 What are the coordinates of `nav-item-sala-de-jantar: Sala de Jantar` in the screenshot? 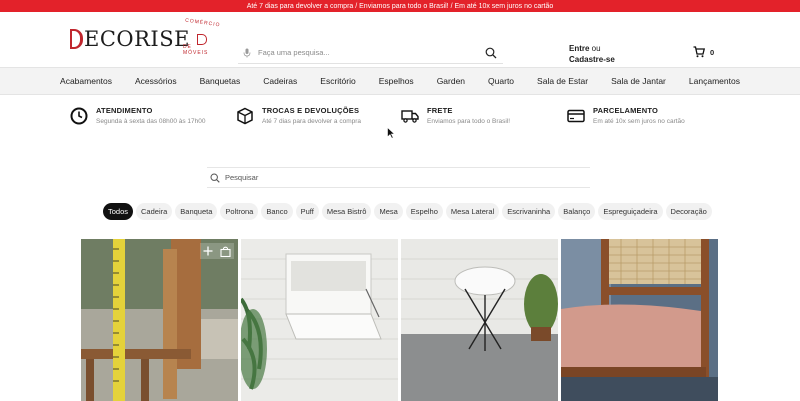 It's located at (639, 81).